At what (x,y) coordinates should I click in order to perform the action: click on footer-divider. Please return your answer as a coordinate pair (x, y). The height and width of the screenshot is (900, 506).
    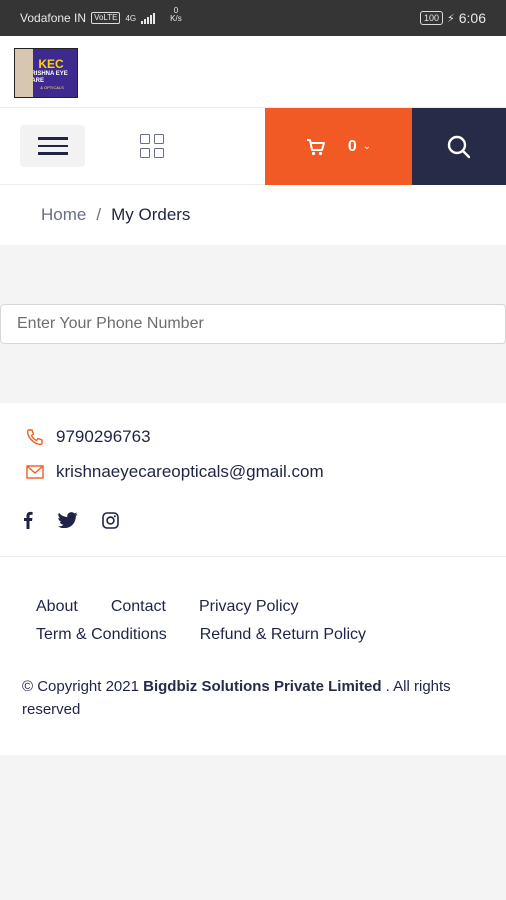
    Looking at the image, I should click on (253, 556).